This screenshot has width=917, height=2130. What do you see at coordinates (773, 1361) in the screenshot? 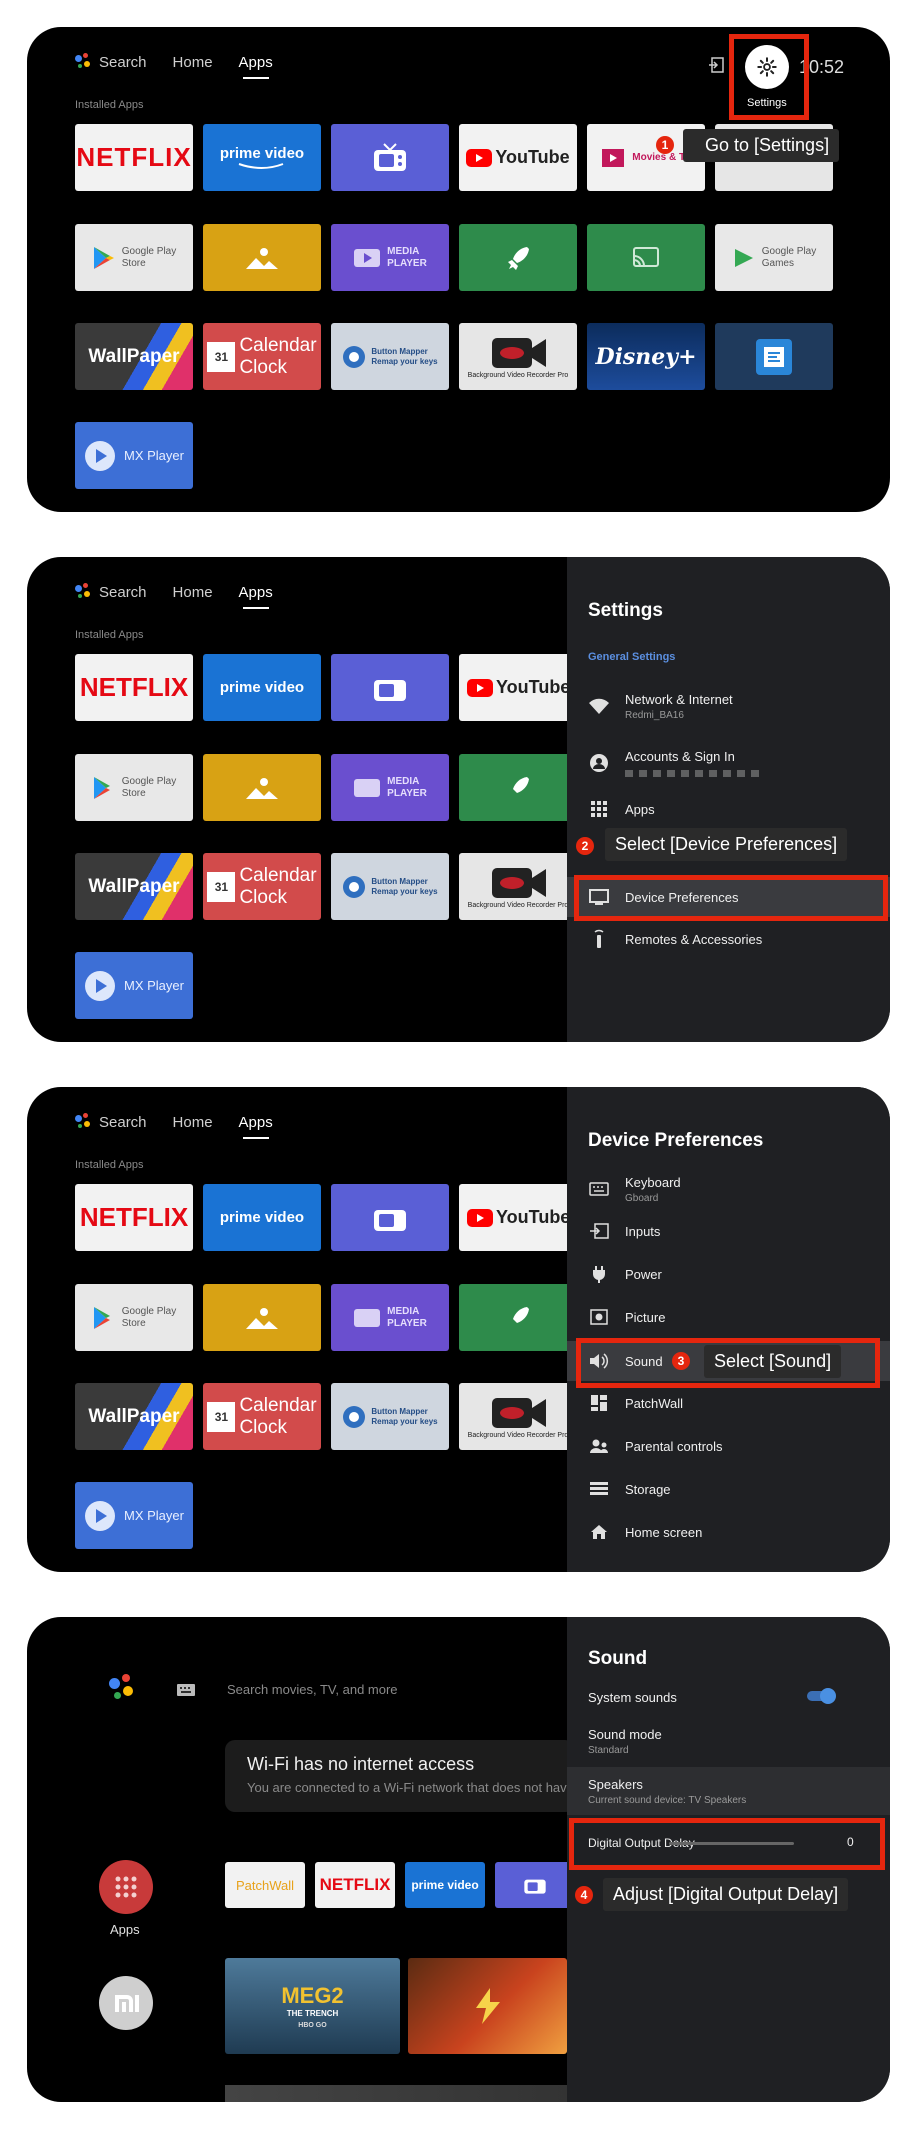
I see `step3-callout: Select [Sound]` at bounding box center [773, 1361].